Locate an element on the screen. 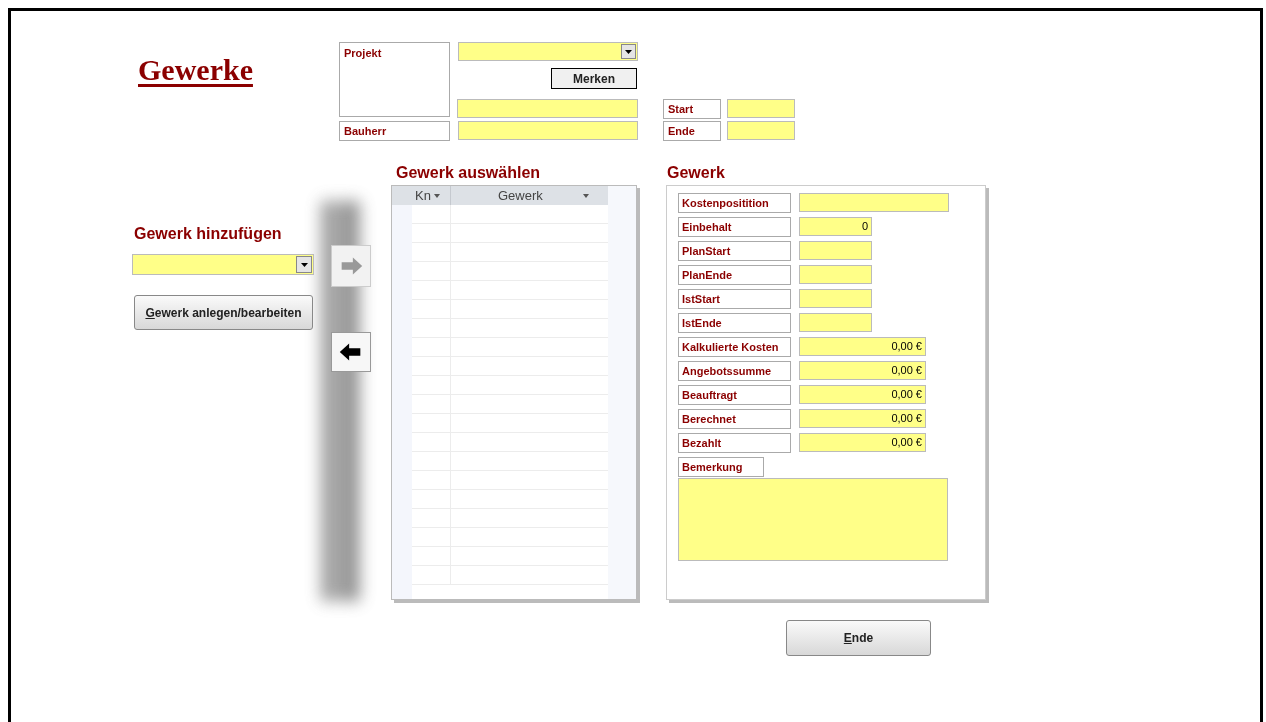 The image size is (1266, 722). field-label: Berechnet is located at coordinates (734, 419).